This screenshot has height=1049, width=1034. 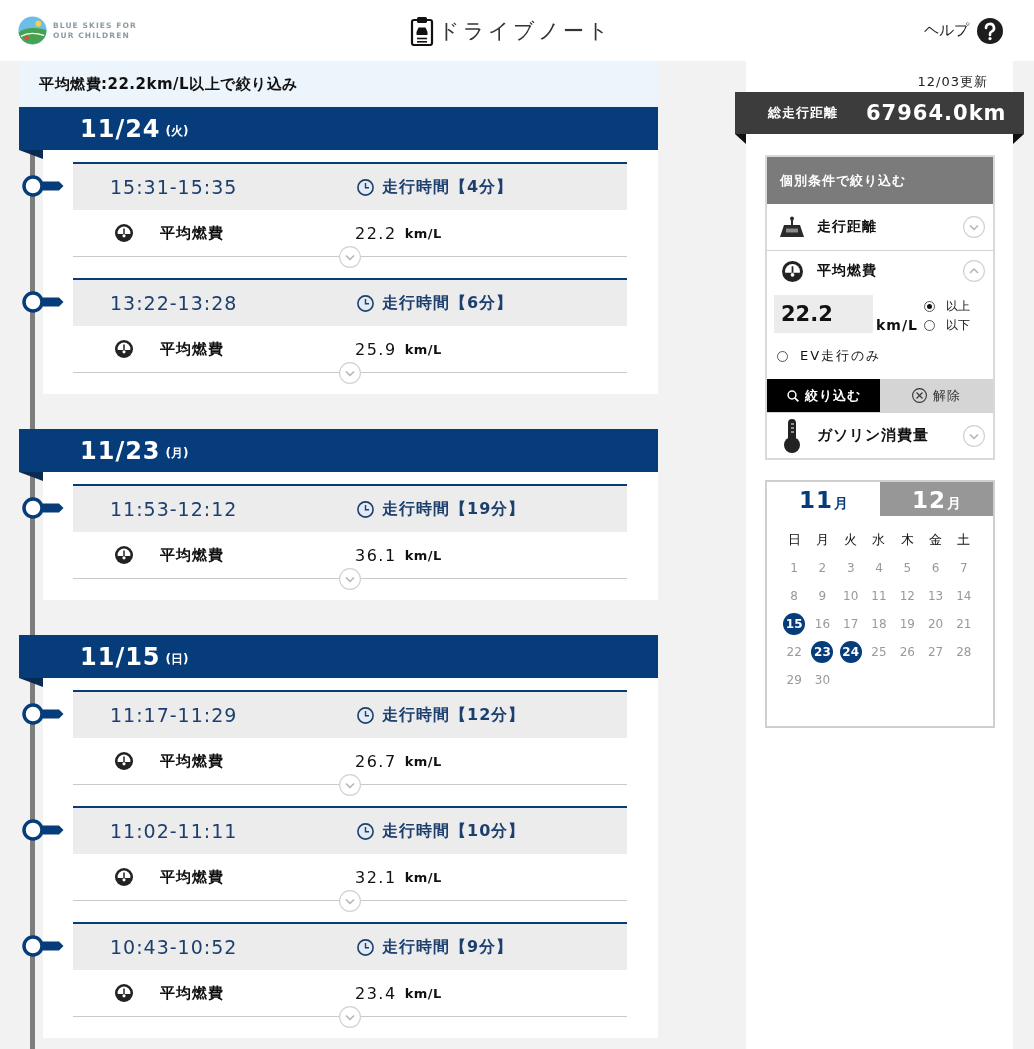 What do you see at coordinates (946, 30) in the screenshot?
I see `help-link: ヘルプ` at bounding box center [946, 30].